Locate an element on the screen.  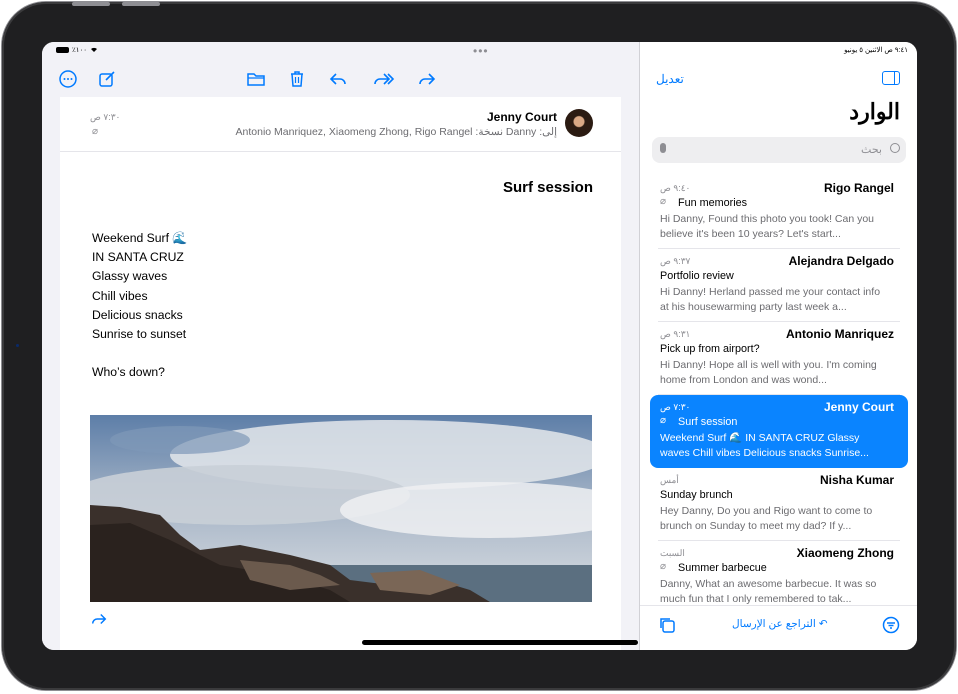
mailboxes-icon is located at coordinates (667, 625).